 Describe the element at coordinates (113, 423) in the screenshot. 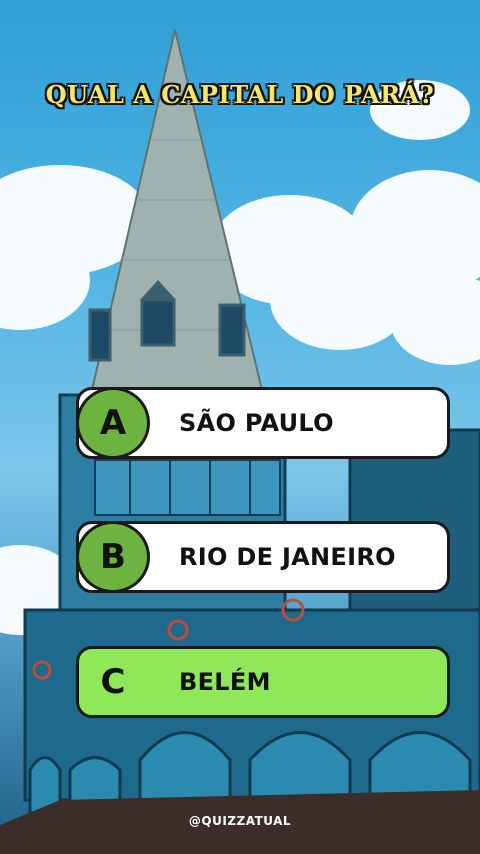

I see `option-letter-badge: A` at that location.